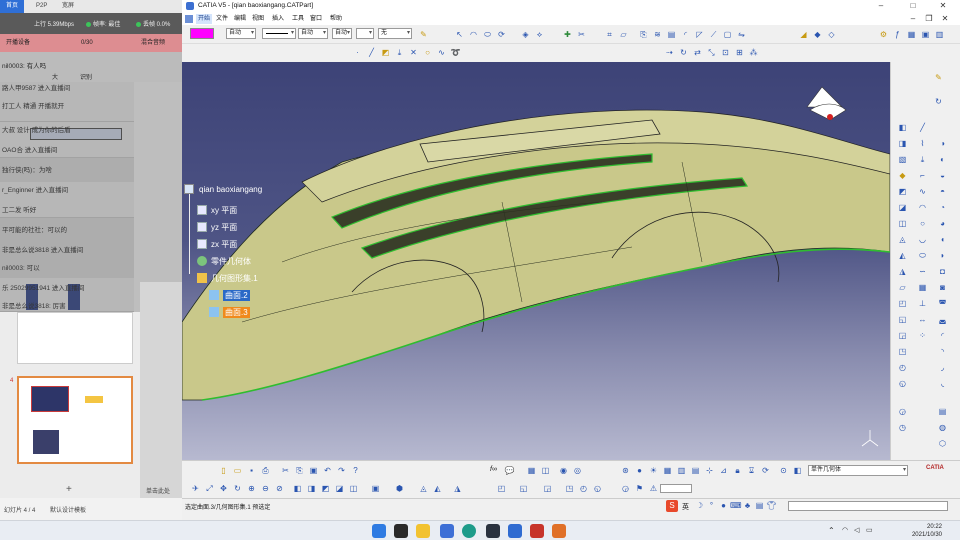  Describe the element at coordinates (759, 505) in the screenshot. I see `ime-menu-icon: ▤` at that location.